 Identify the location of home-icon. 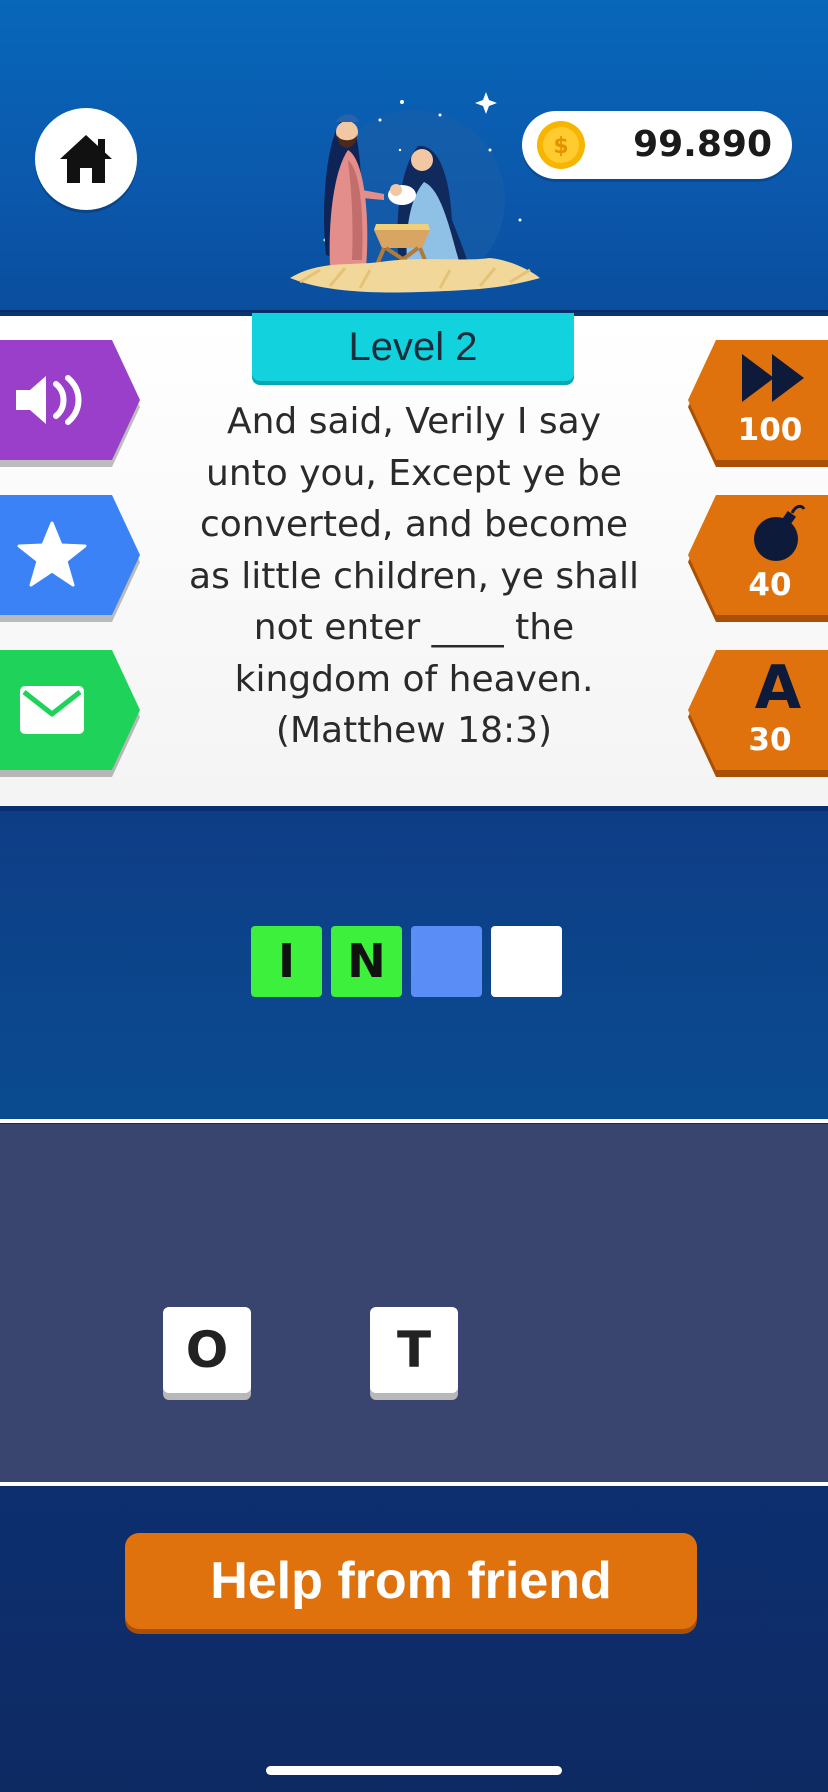
(86, 159).